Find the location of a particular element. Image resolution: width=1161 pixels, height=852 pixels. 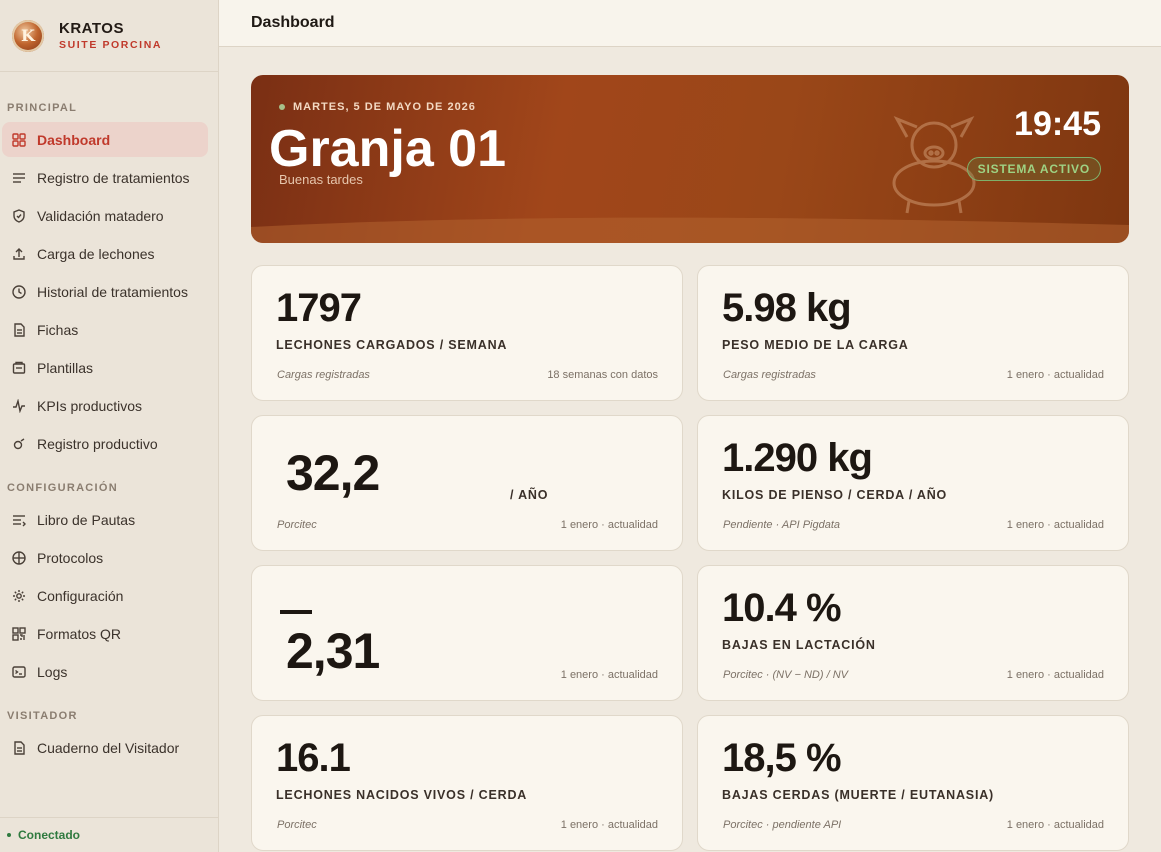

kpi-label: LECHONES NACIDOS VIVOS / CERDA is located at coordinates (402, 795).